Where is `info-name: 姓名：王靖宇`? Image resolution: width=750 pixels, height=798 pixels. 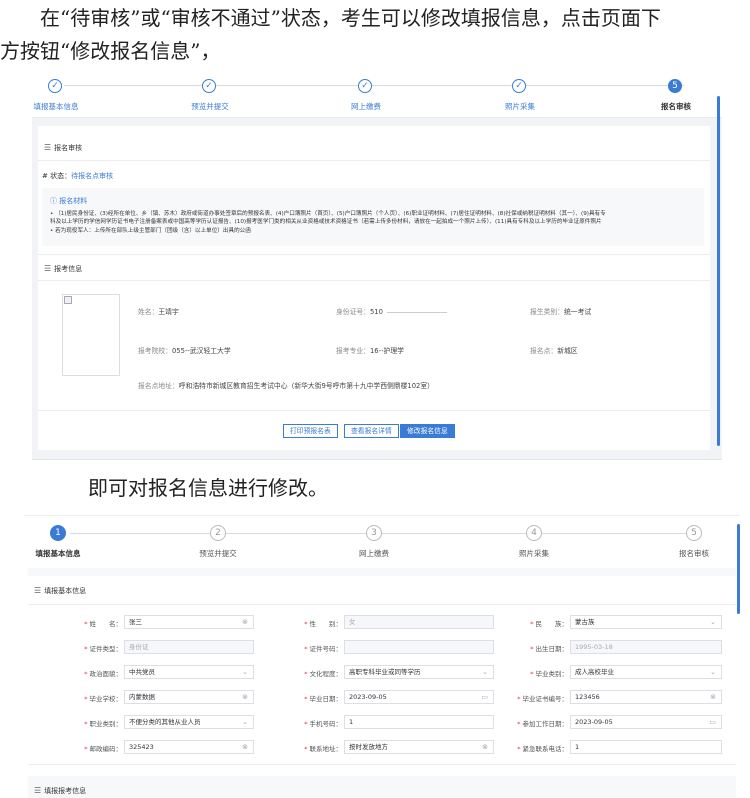
info-name: 姓名：王靖宇 is located at coordinates (158, 312).